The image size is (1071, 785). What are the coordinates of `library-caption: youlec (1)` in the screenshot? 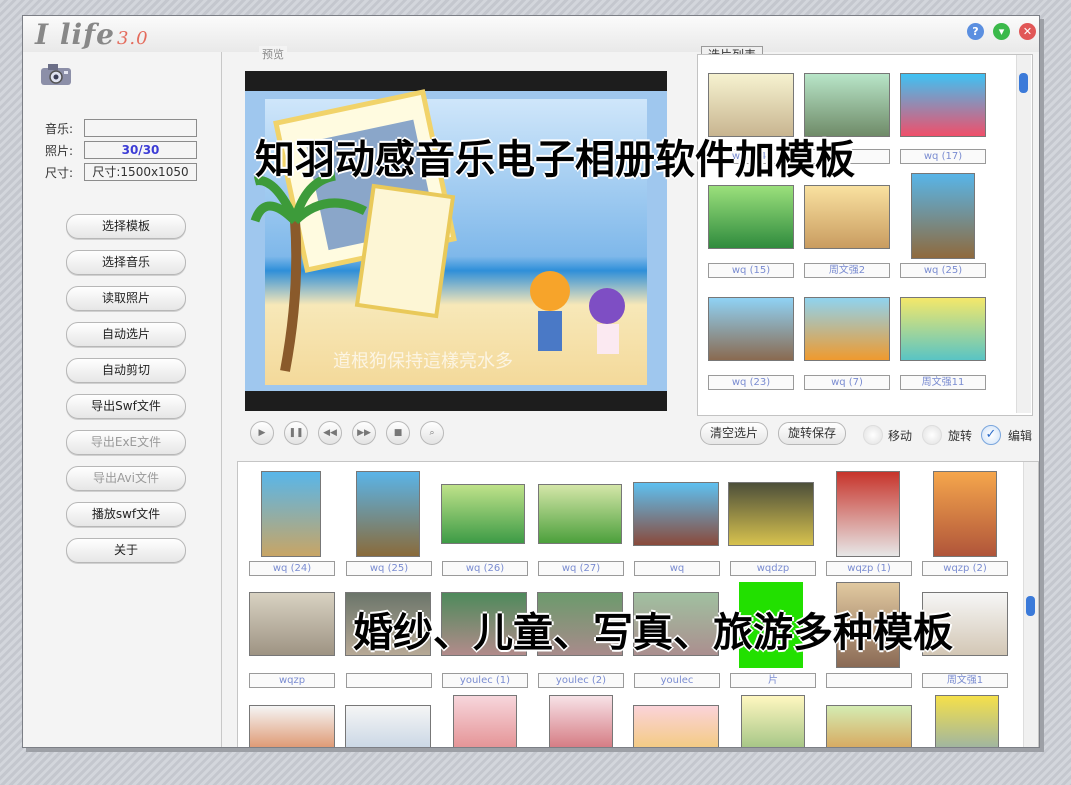 It's located at (485, 680).